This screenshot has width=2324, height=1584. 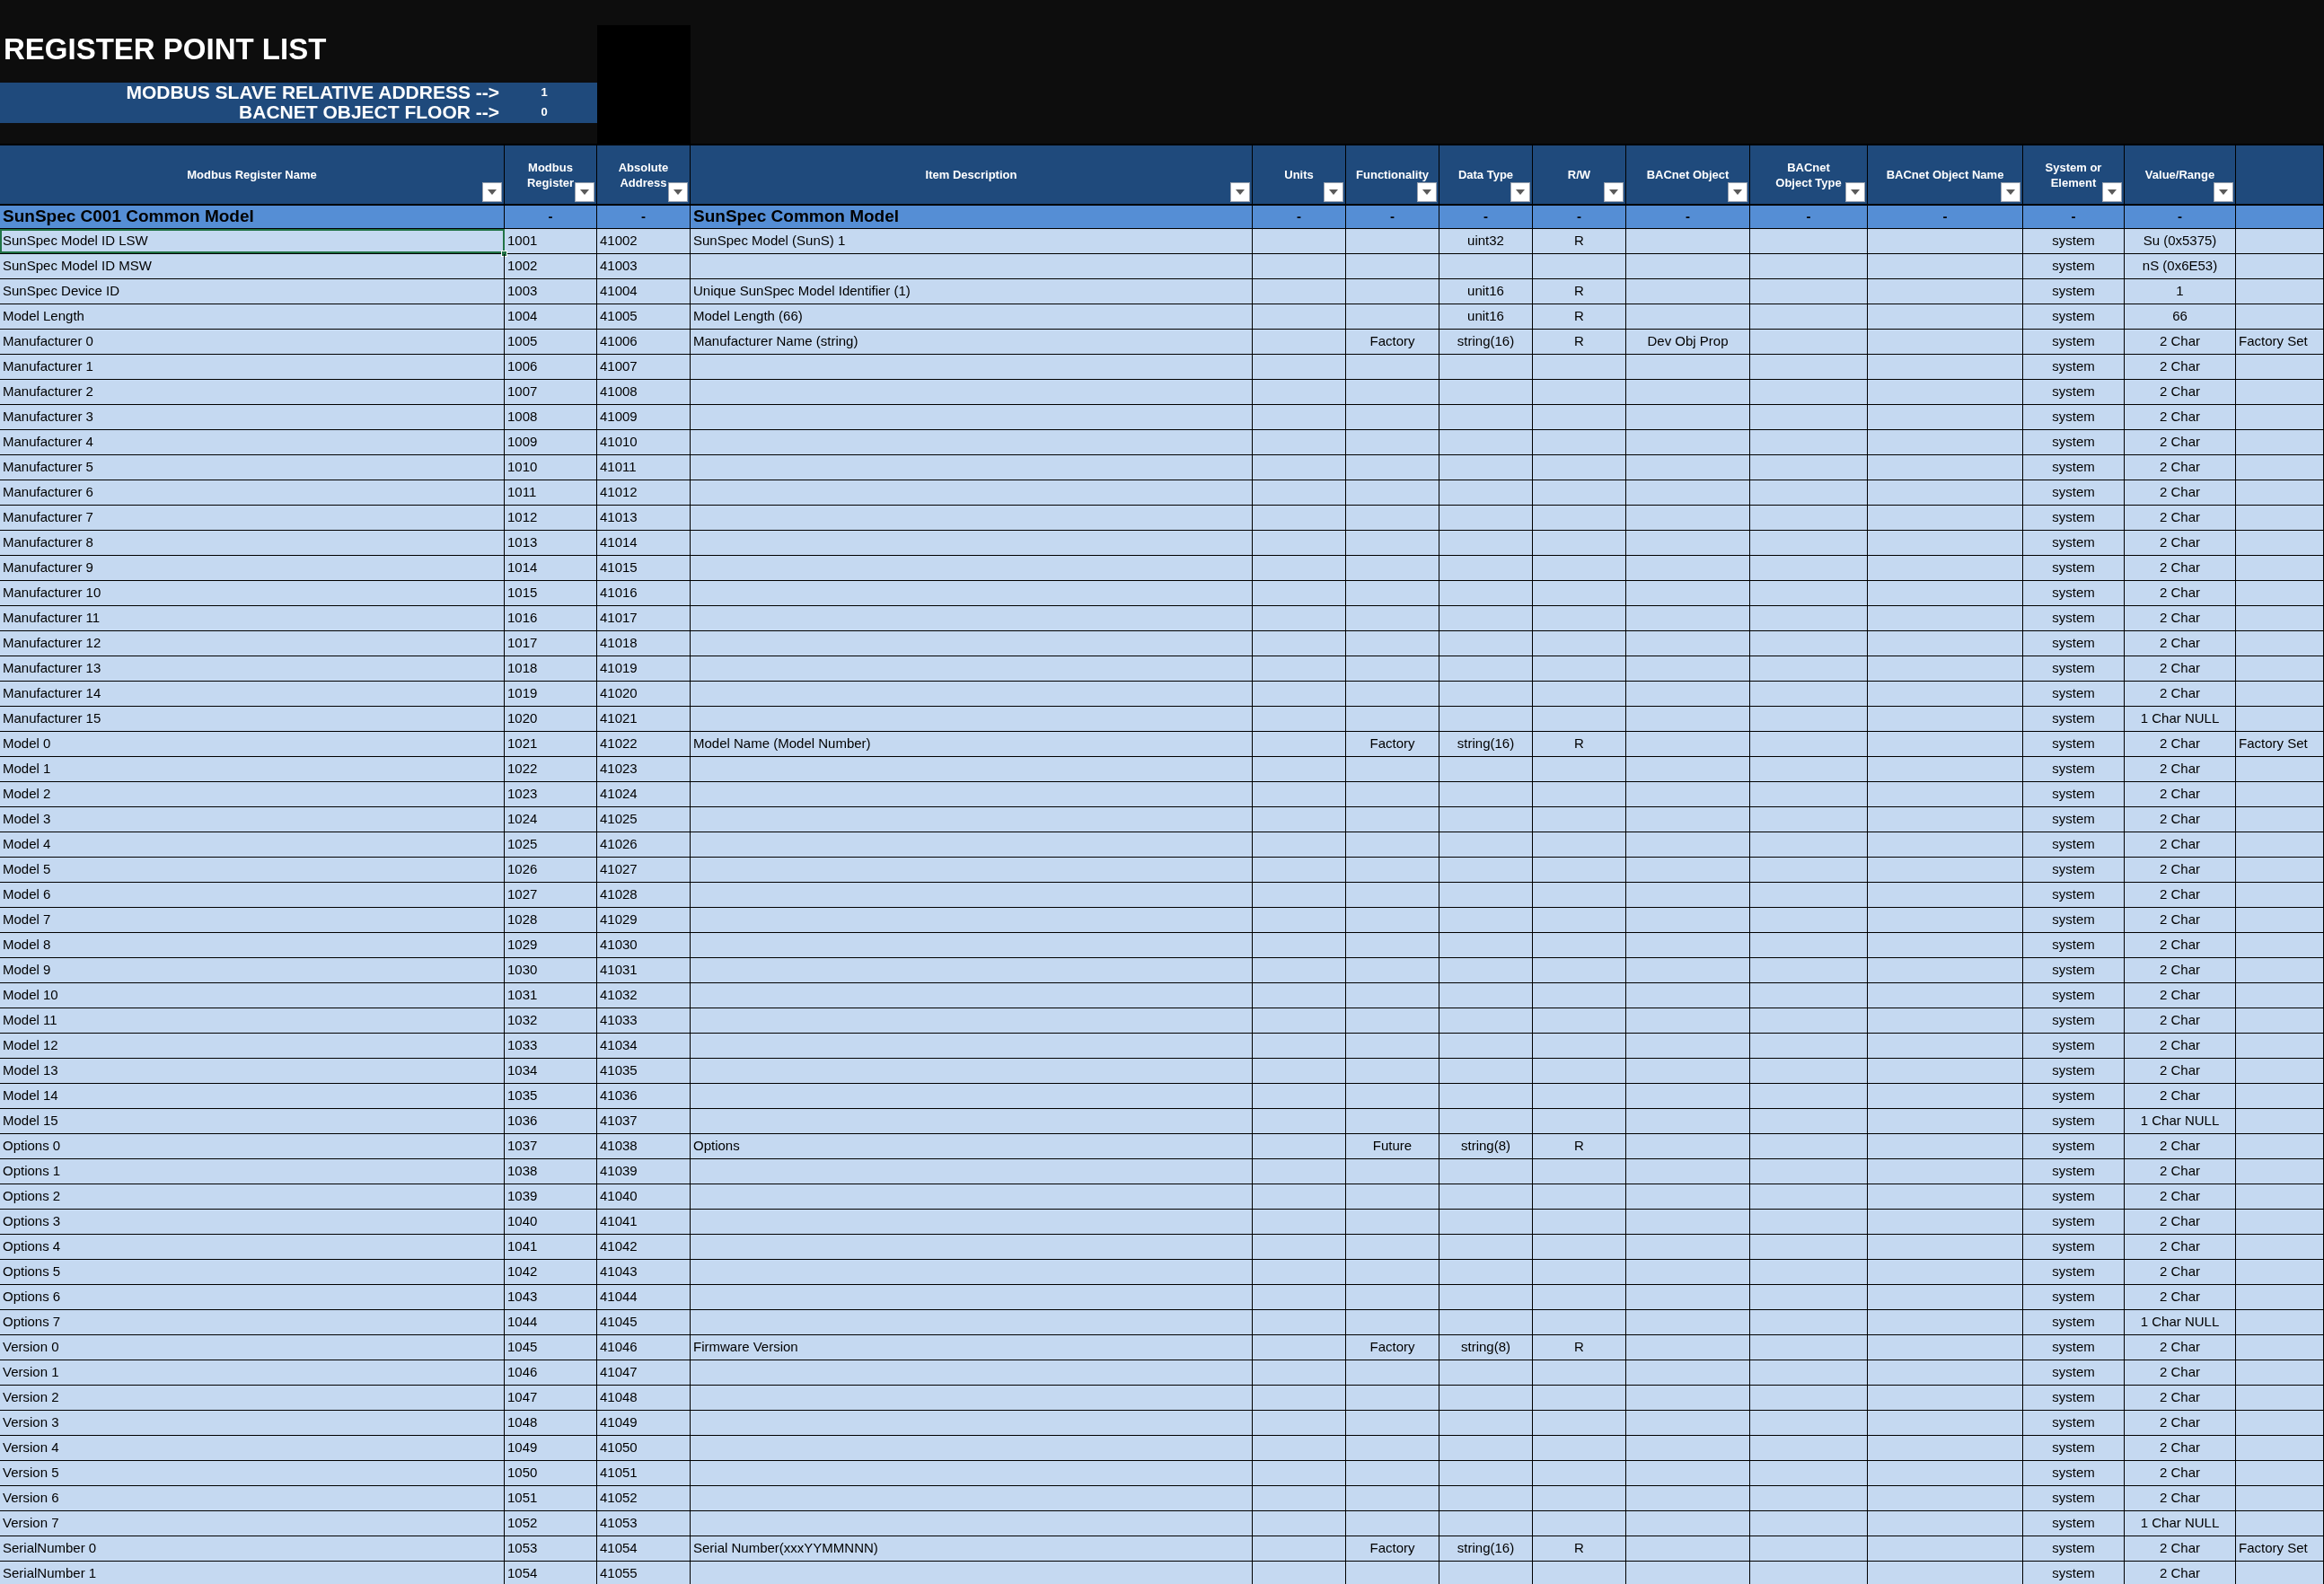 What do you see at coordinates (253, 769) in the screenshot?
I see `name-cell: Model 1` at bounding box center [253, 769].